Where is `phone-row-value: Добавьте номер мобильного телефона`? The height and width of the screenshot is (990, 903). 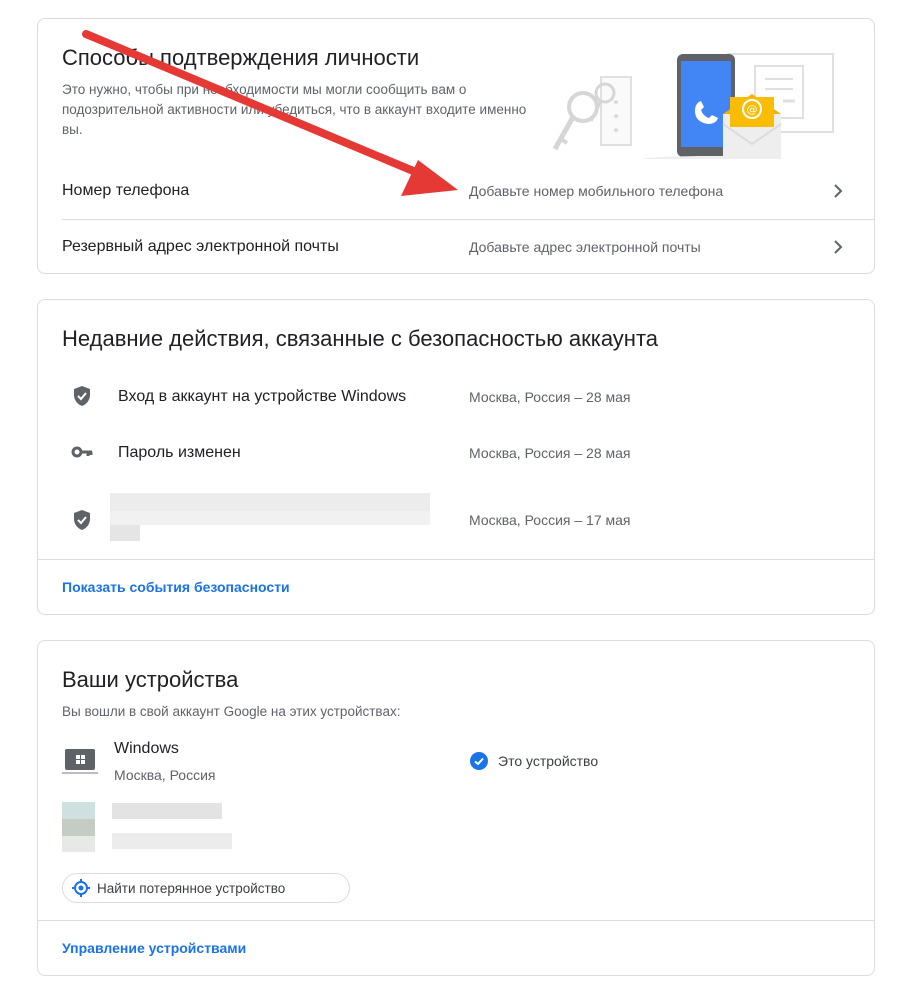 phone-row-value: Добавьте номер мобильного телефона is located at coordinates (596, 191).